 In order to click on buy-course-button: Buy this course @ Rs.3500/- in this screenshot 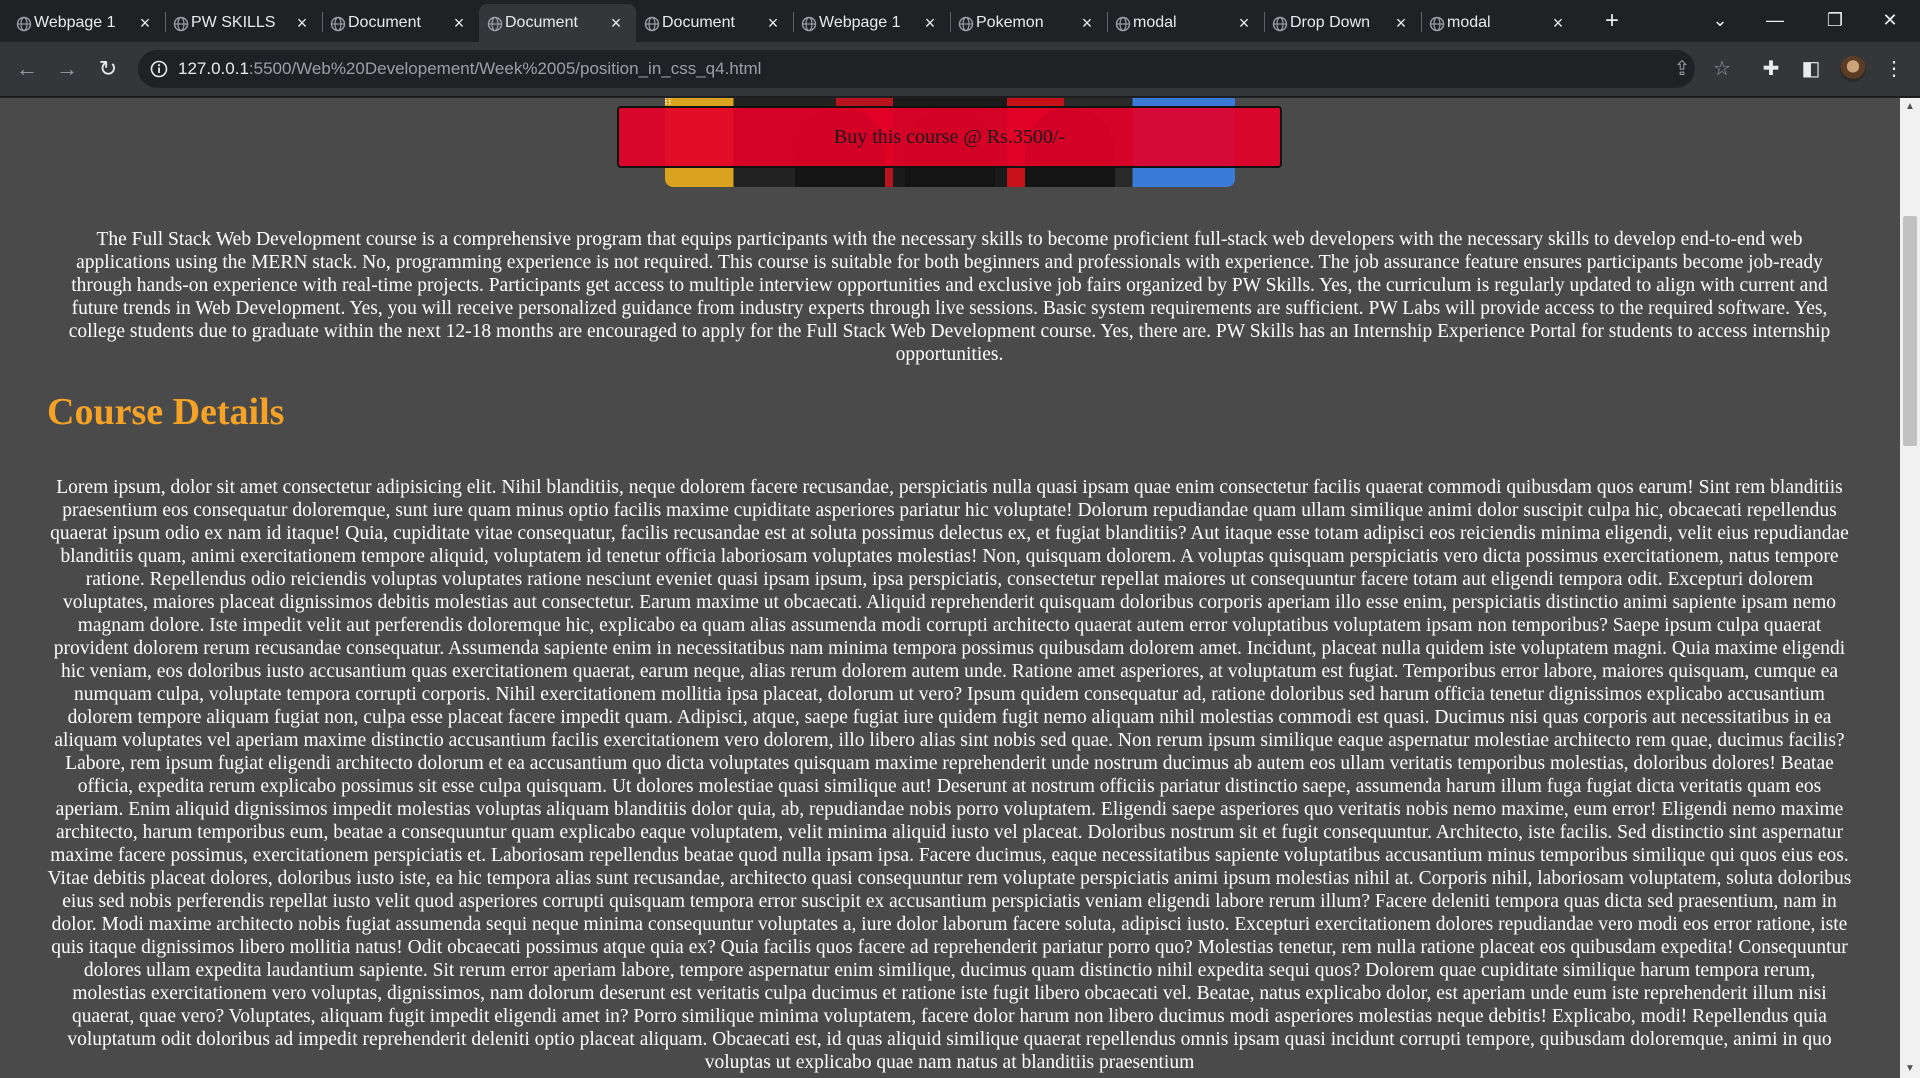, I will do `click(949, 137)`.